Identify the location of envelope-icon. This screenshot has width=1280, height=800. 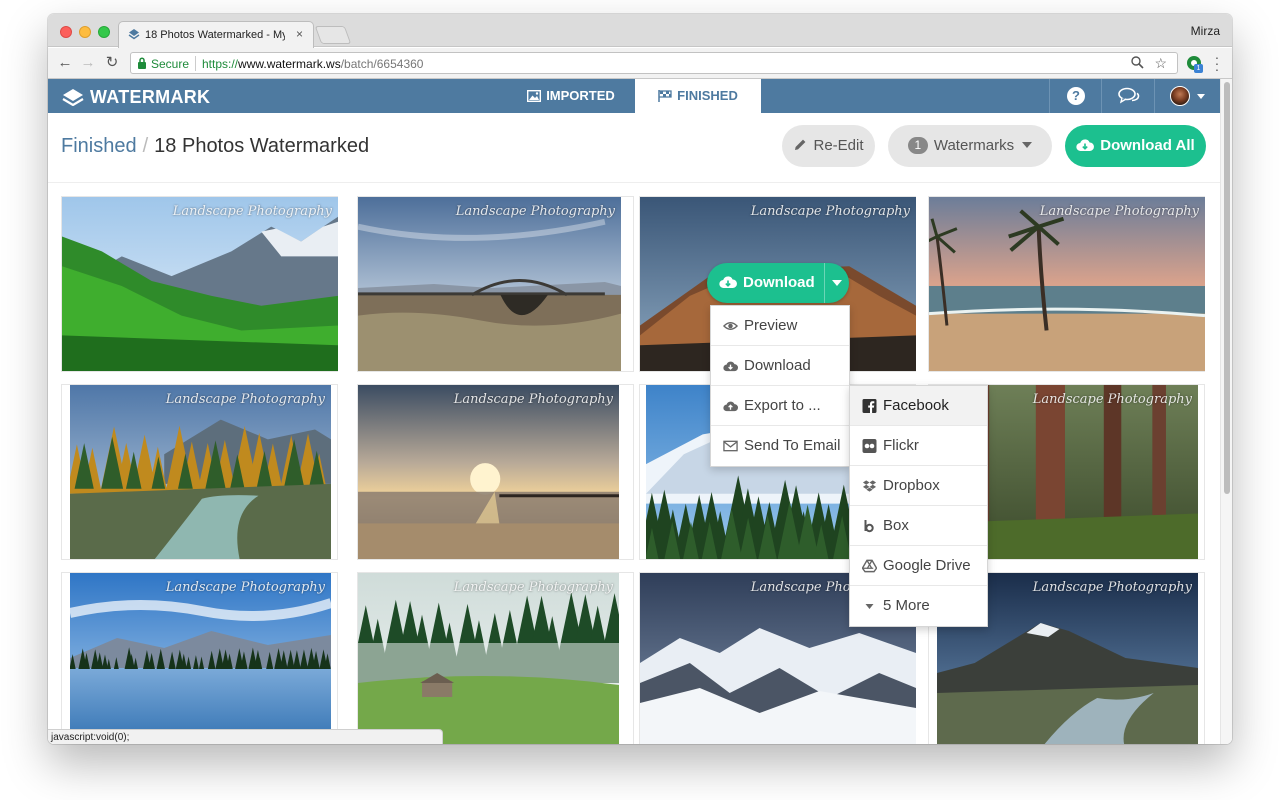
(730, 446).